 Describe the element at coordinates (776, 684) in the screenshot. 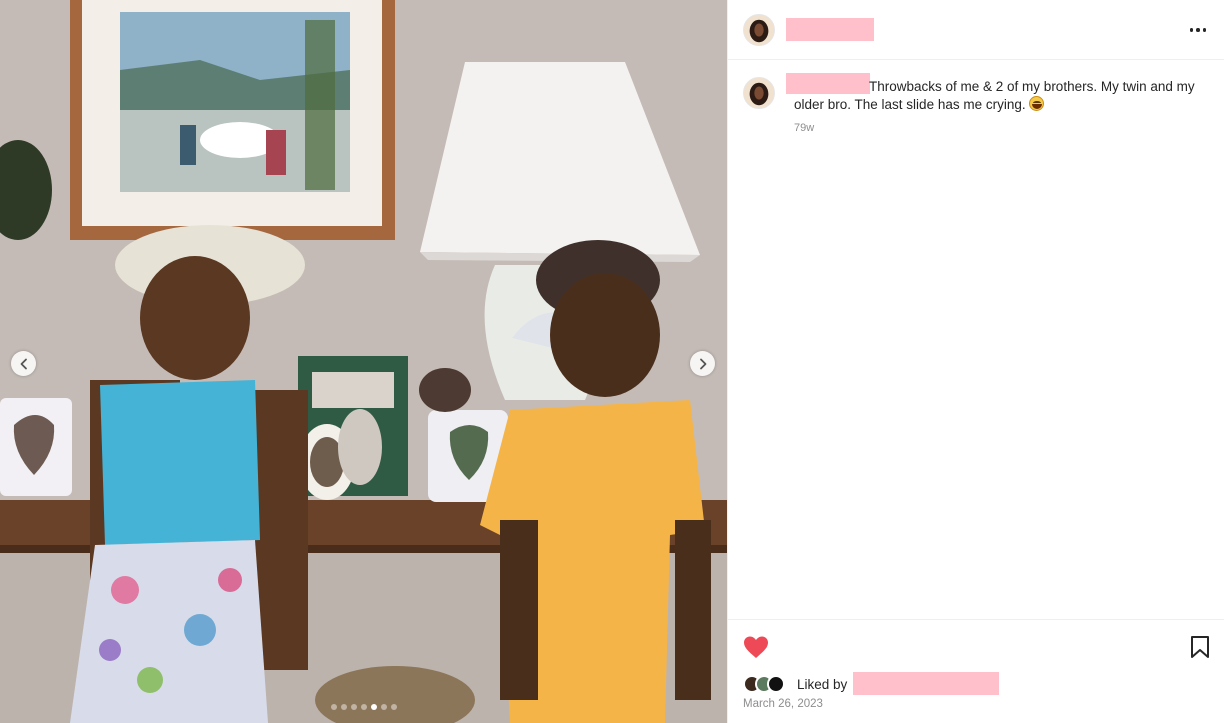

I see `liker-avatar` at that location.